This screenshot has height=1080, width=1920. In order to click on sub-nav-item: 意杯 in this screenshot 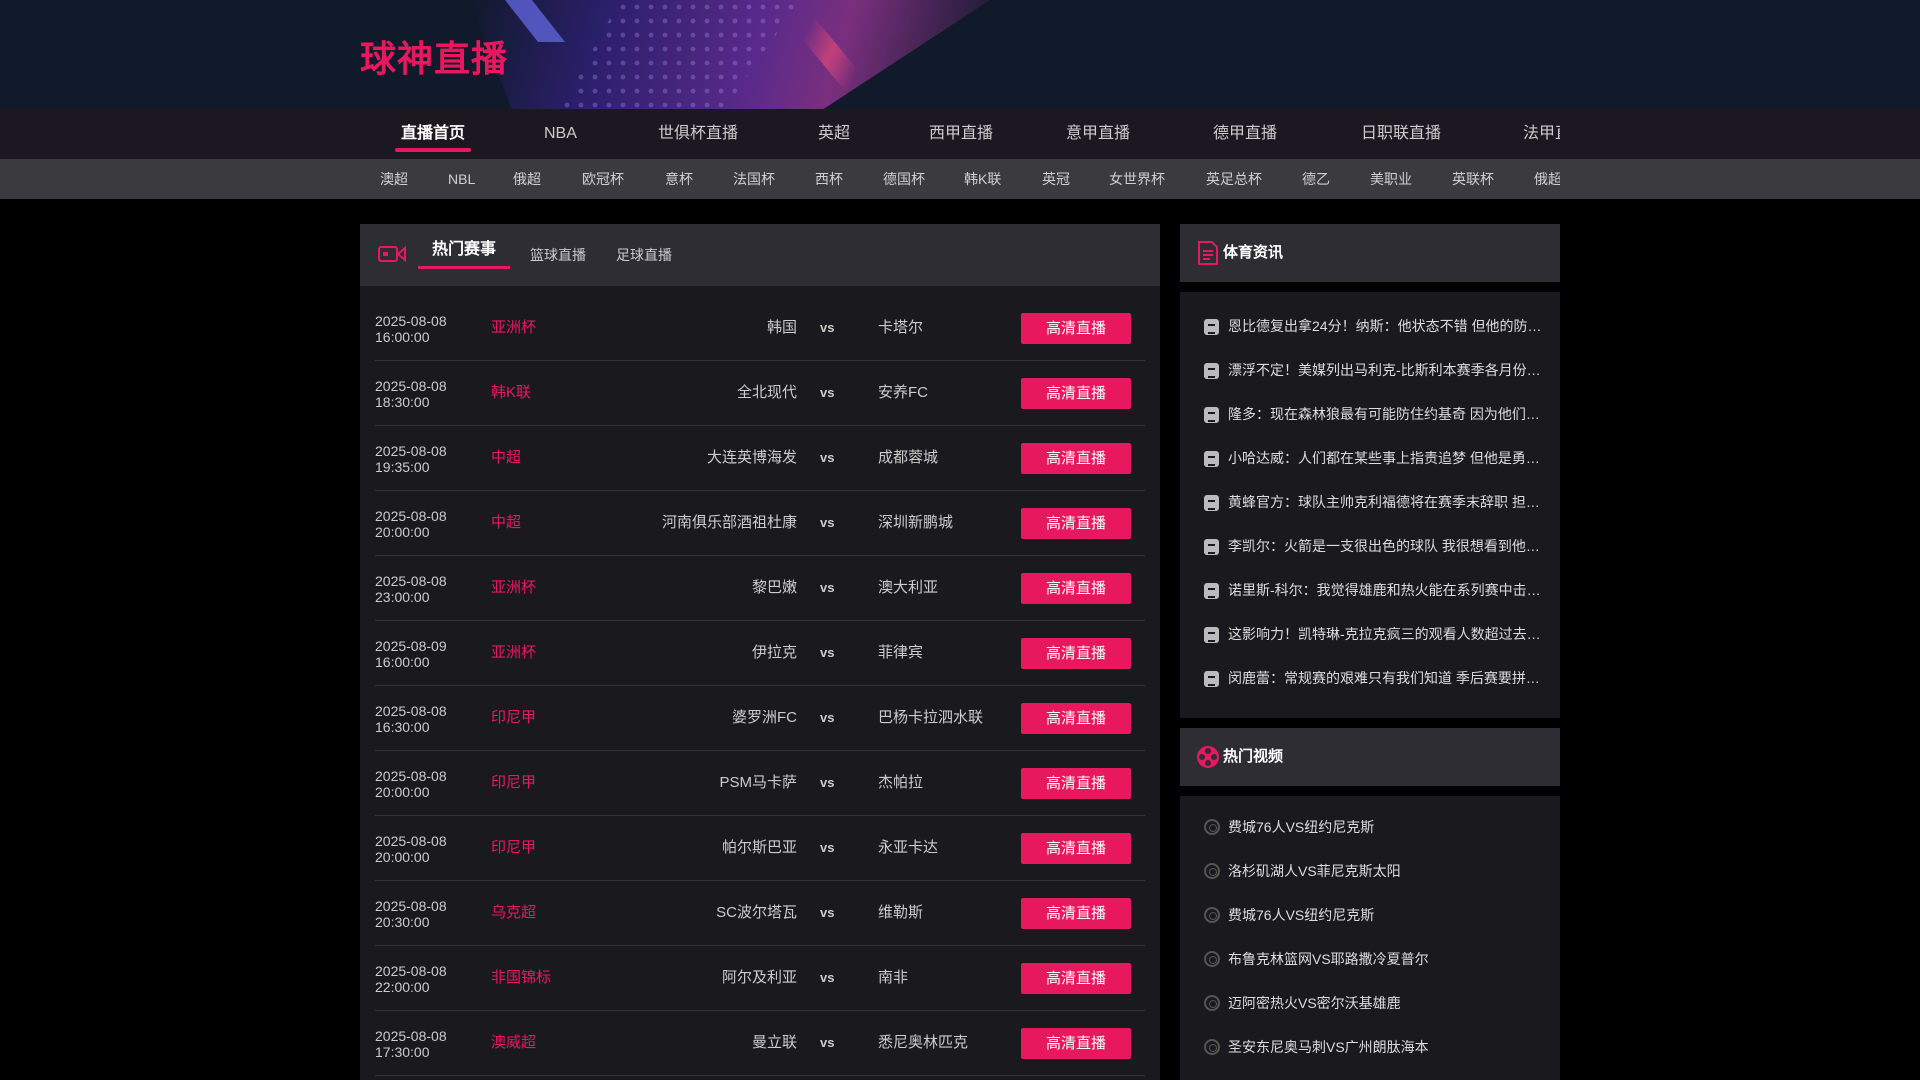, I will do `click(679, 179)`.